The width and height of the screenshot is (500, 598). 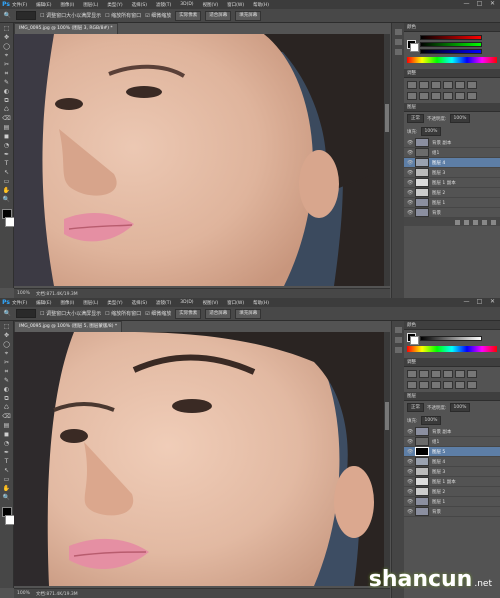 What do you see at coordinates (6, 136) in the screenshot?
I see `blur-tool-icon: ◼` at bounding box center [6, 136].